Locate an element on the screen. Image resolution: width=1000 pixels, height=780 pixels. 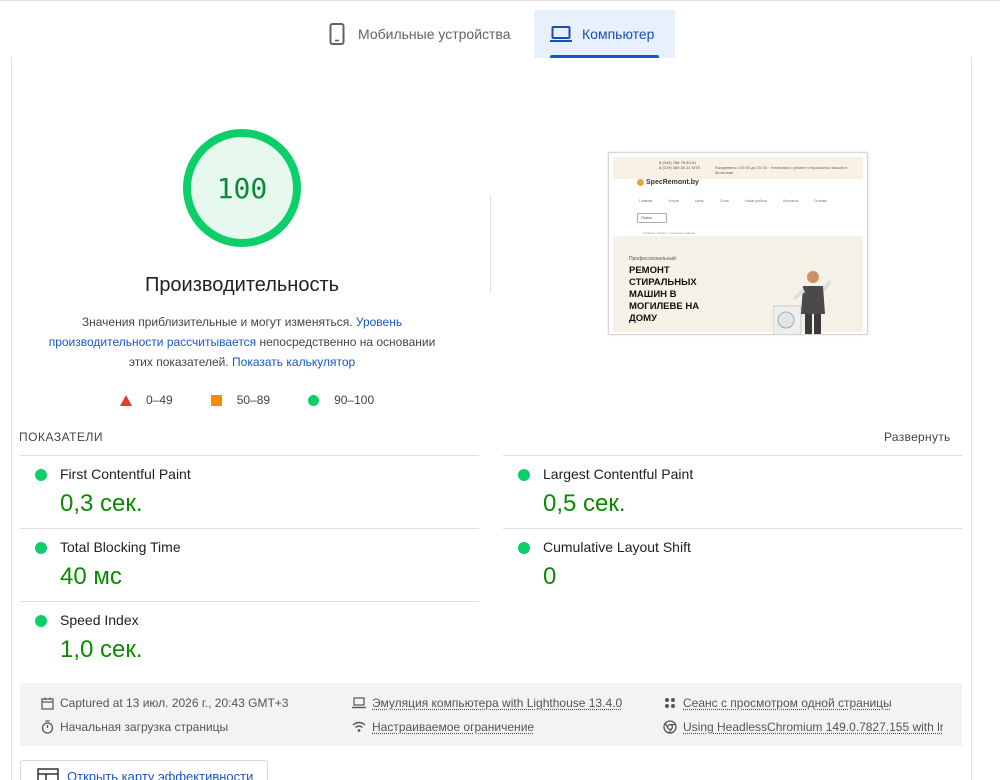
metric-largest-contentful-paint: Largest Contentful Paint 0,5 сек. is located at coordinates (723, 491).